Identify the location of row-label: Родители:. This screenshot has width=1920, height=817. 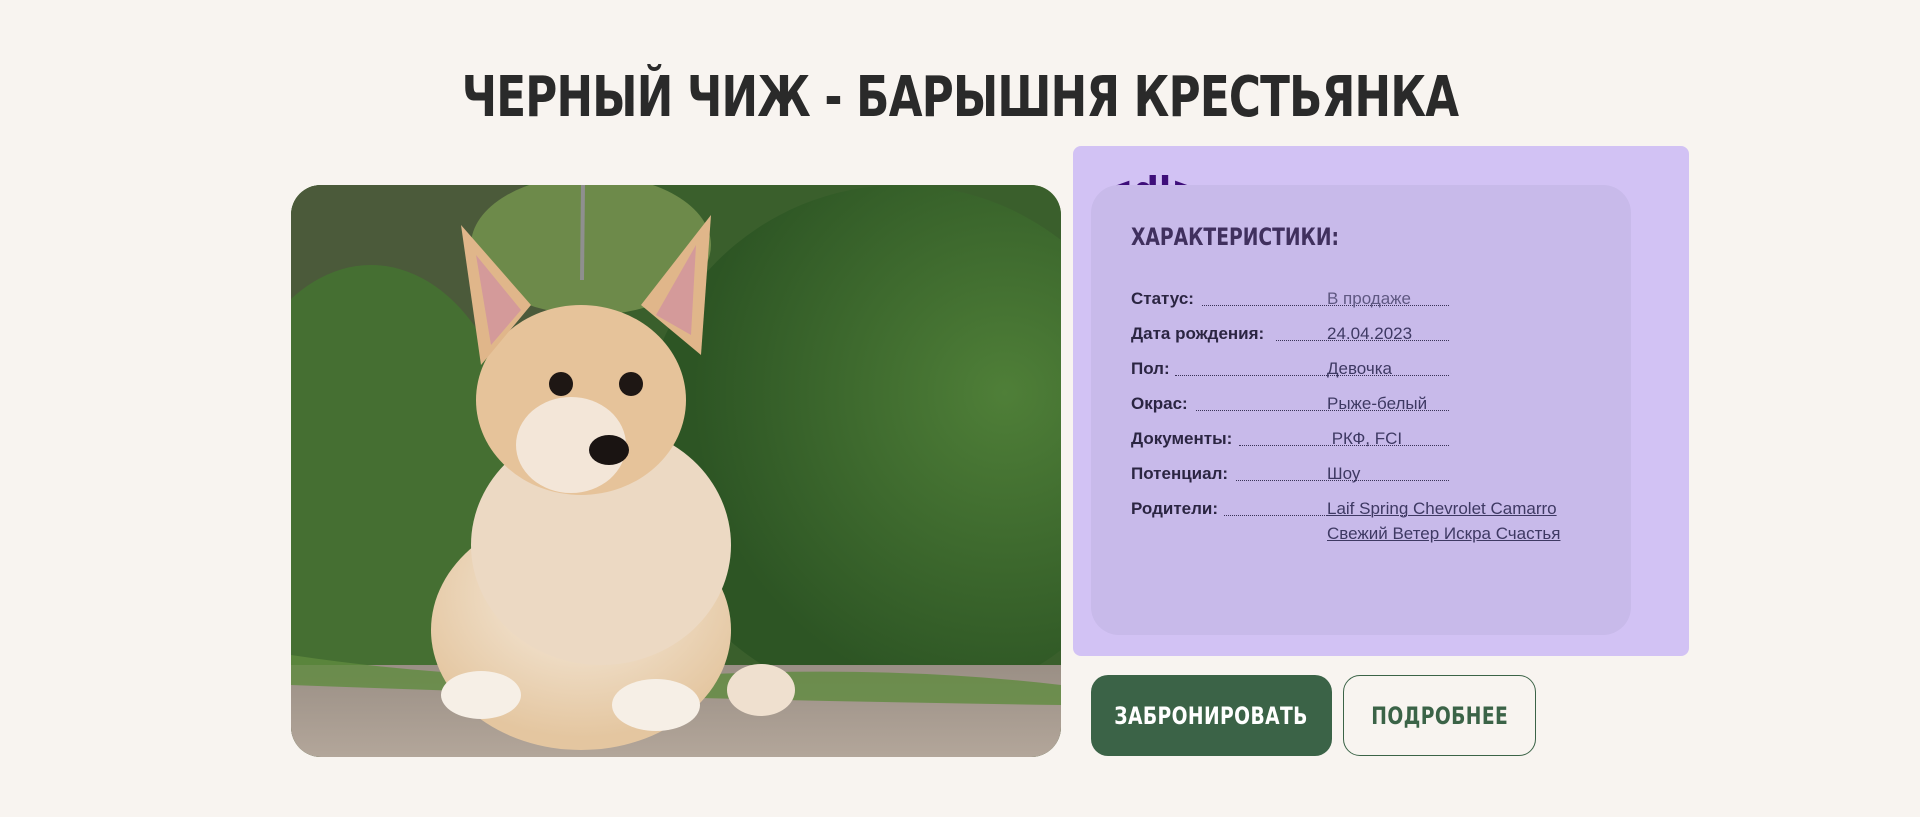
(1175, 508).